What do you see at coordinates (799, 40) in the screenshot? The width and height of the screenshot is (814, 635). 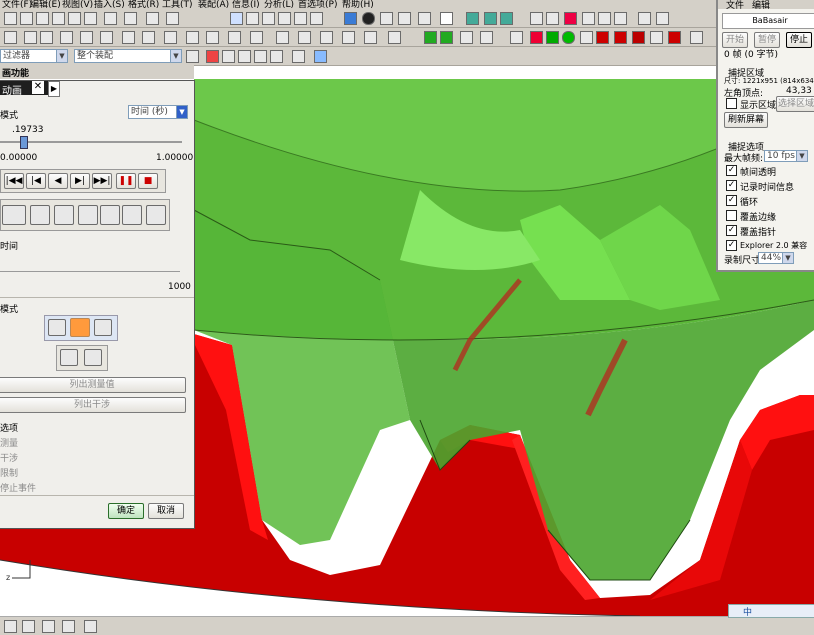 I see `capture-stop-button: 停止` at bounding box center [799, 40].